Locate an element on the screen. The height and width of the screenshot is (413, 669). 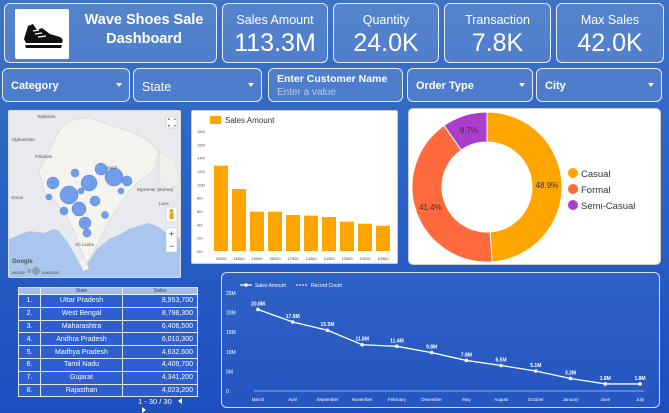
line-data-label: 1.8M is located at coordinates (639, 379).